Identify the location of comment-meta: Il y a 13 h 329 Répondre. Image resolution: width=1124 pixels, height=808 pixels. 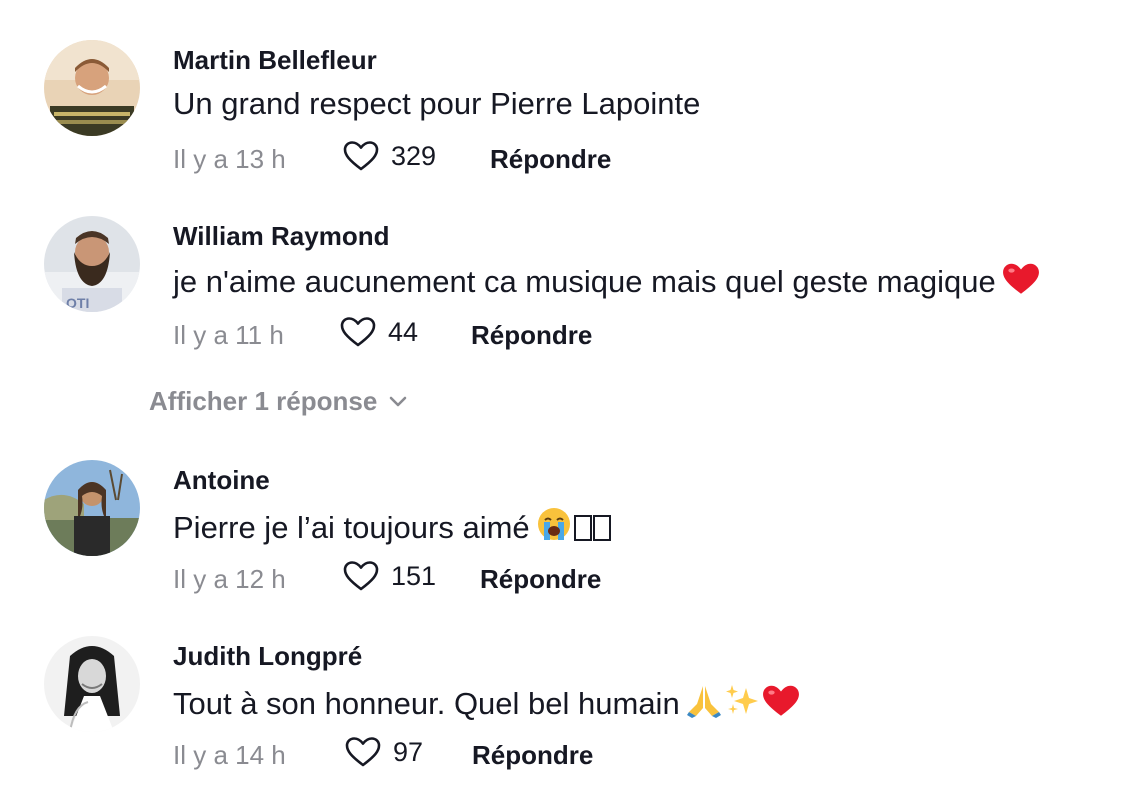
(473, 162).